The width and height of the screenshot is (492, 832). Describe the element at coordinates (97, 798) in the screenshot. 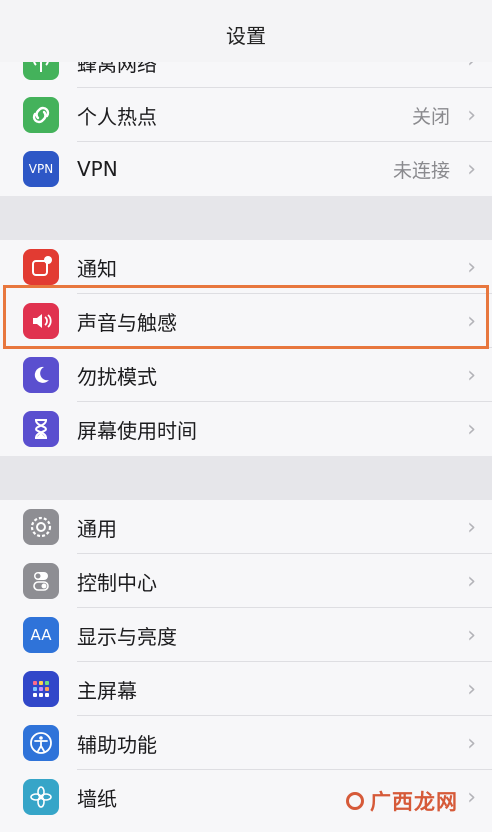

I see `row-label: 墙纸` at that location.